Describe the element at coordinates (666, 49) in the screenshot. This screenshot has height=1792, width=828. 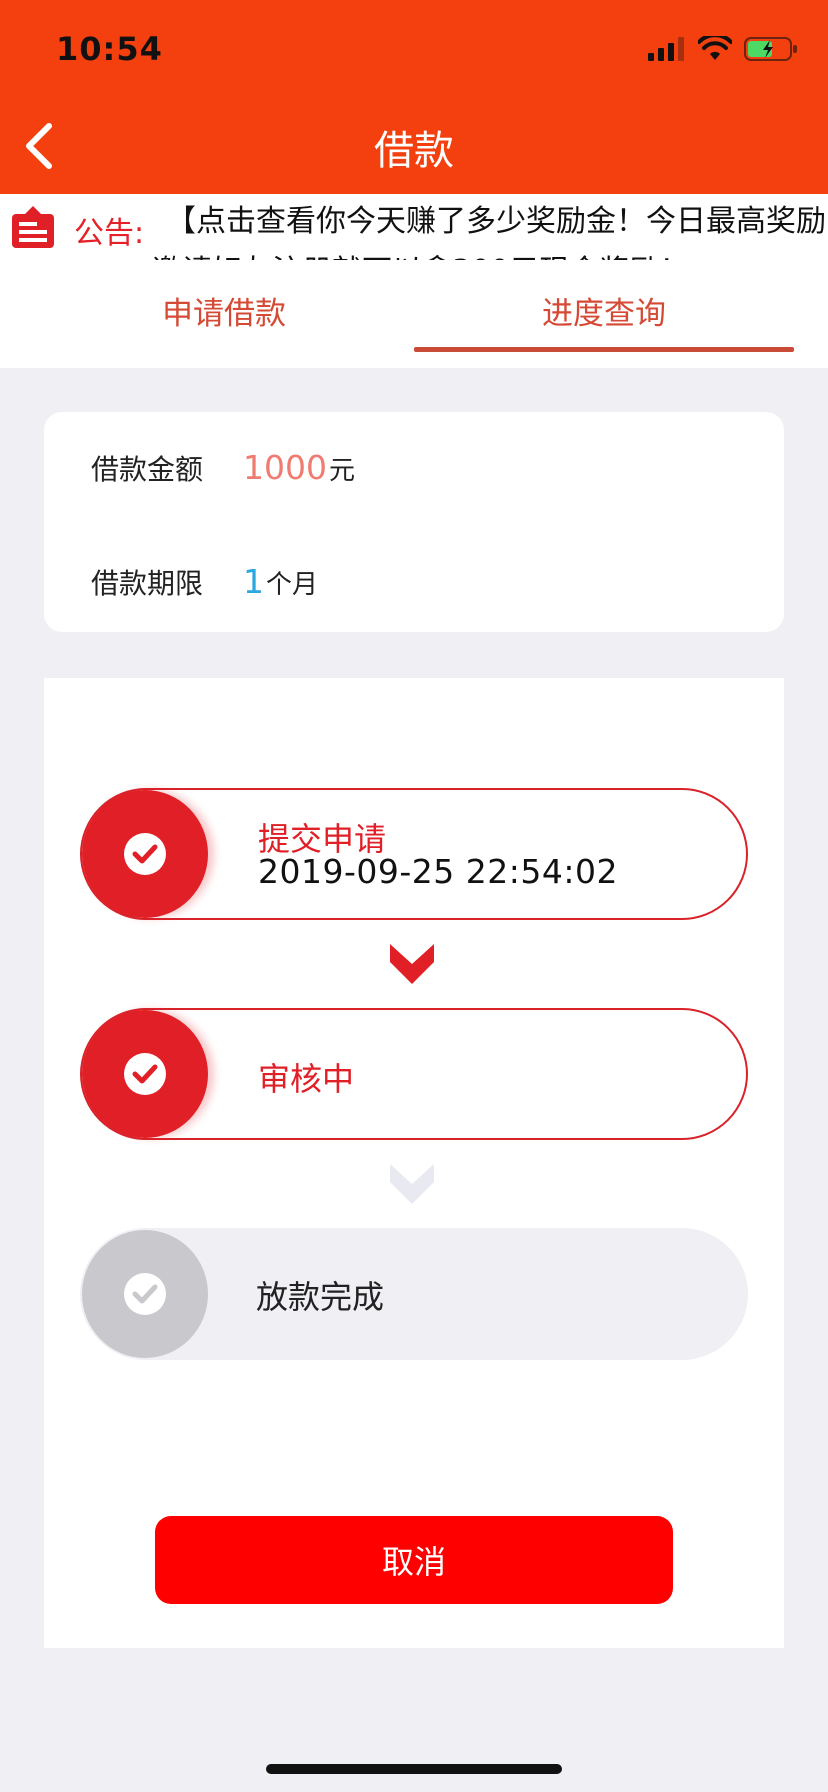
I see `signal-icon` at that location.